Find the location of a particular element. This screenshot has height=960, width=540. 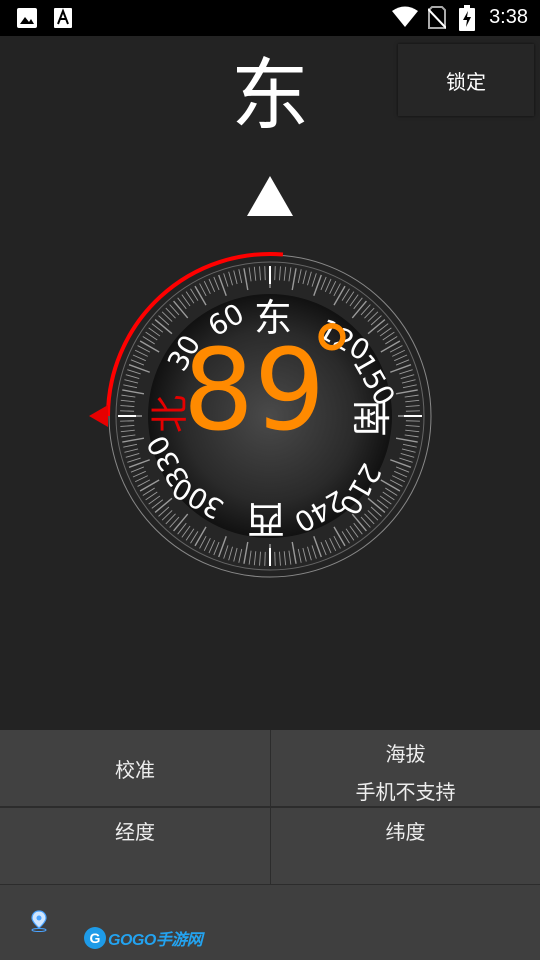

longitude-cell: 经度 is located at coordinates (135, 846).